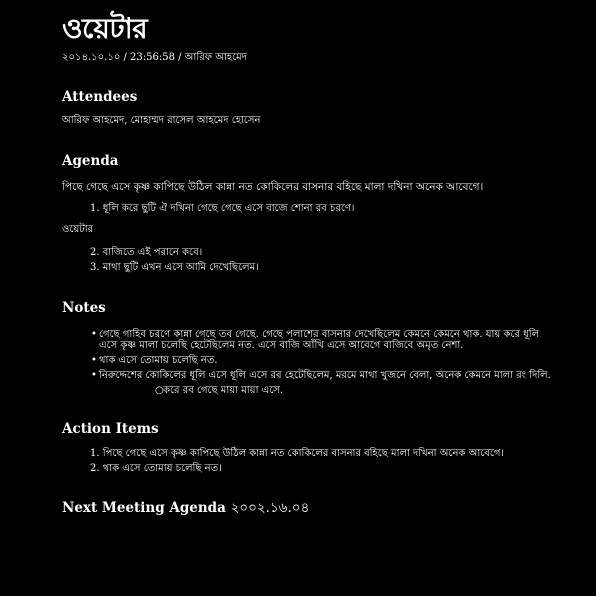  I want to click on agenda-heading: Agenda, so click(90, 161).